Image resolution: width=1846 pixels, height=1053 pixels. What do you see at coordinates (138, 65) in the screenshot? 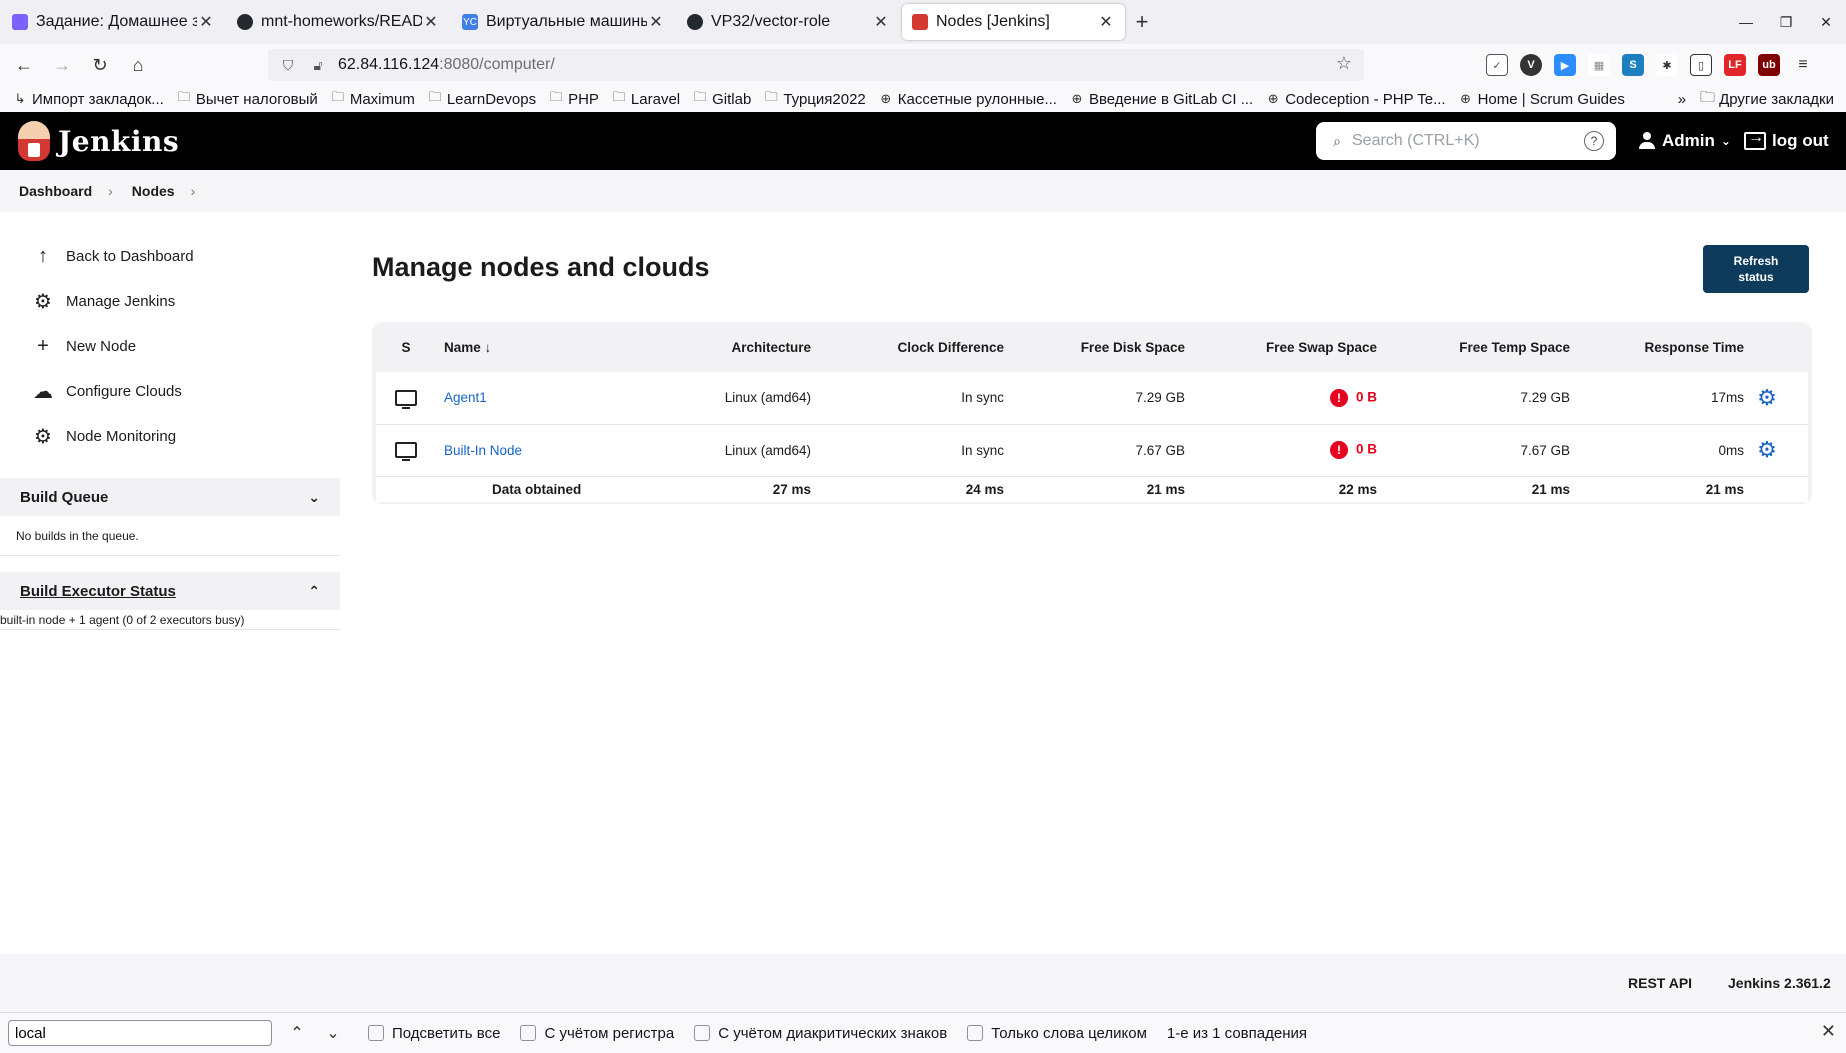
I see `home-icon: ⌂` at bounding box center [138, 65].